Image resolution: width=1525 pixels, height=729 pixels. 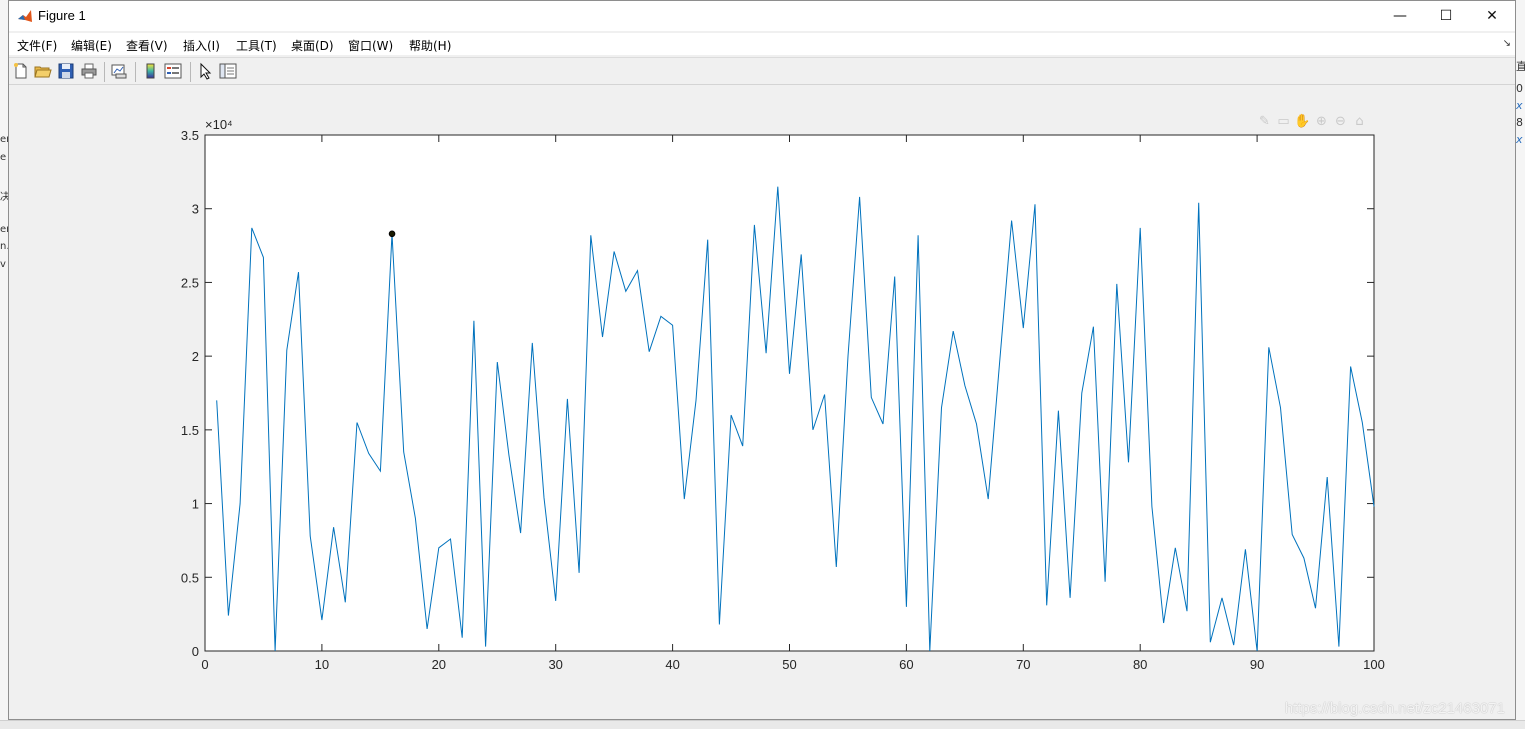 I want to click on maximize-button: ☐, so click(x=1446, y=16).